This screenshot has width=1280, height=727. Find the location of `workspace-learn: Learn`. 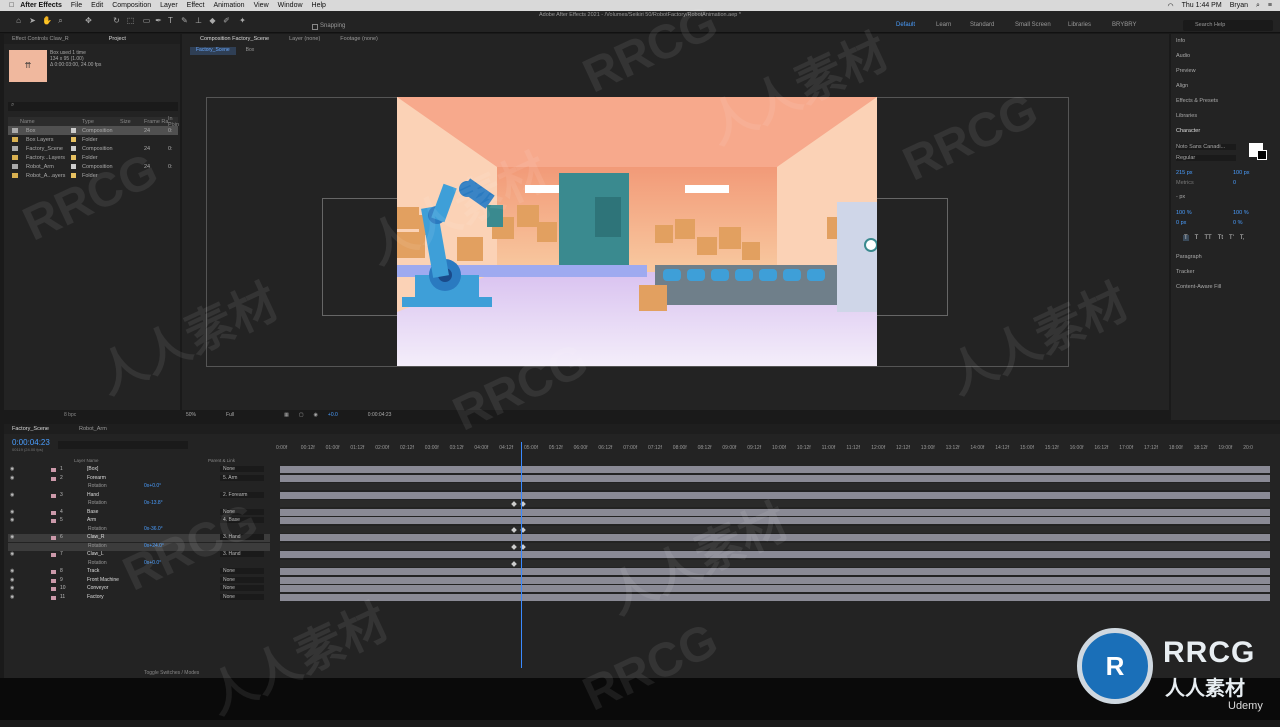

workspace-learn: Learn is located at coordinates (943, 25).